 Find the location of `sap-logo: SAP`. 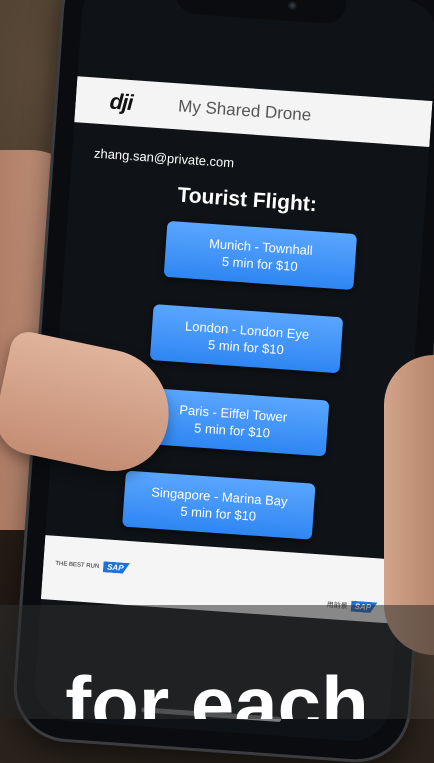

sap-logo: SAP is located at coordinates (116, 567).